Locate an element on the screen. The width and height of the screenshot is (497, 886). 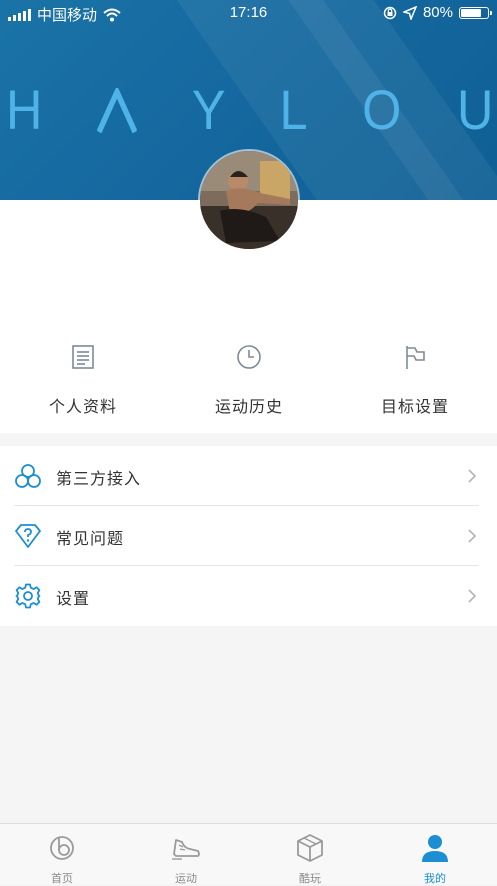
gear-icon is located at coordinates (28, 596).